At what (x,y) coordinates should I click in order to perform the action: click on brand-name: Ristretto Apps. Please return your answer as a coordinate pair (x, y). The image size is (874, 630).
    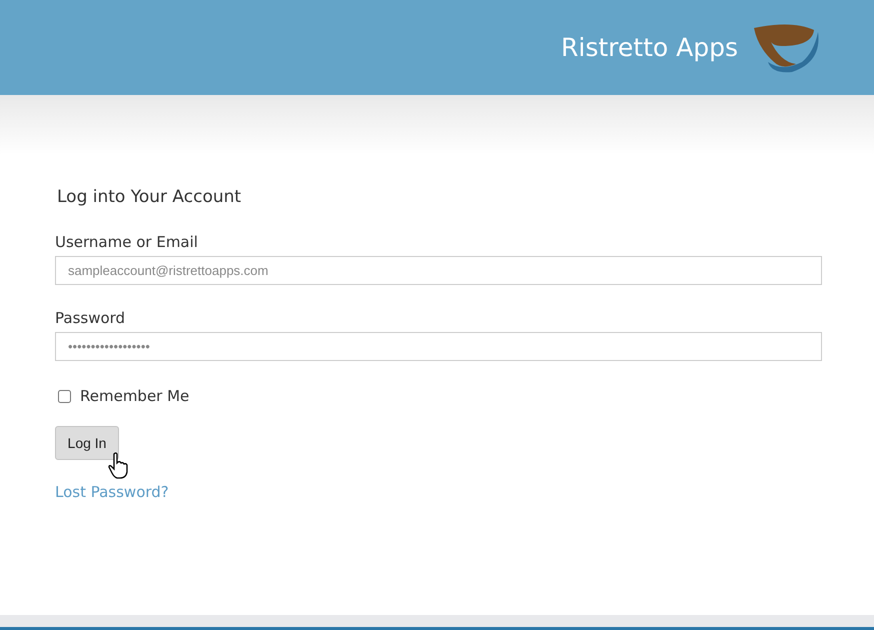
    Looking at the image, I should click on (649, 47).